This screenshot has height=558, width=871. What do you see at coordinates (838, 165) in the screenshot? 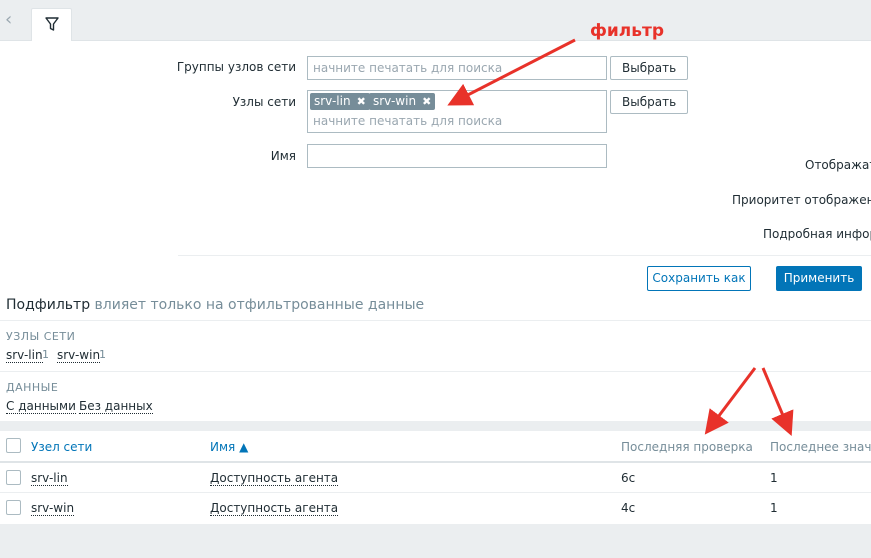
I see `show-label: Отображать` at bounding box center [838, 165].